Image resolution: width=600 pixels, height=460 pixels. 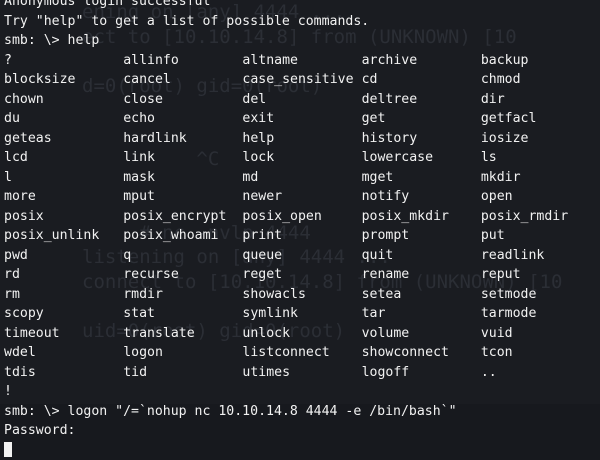 I want to click on command-name: rmdir, so click(x=182, y=295).